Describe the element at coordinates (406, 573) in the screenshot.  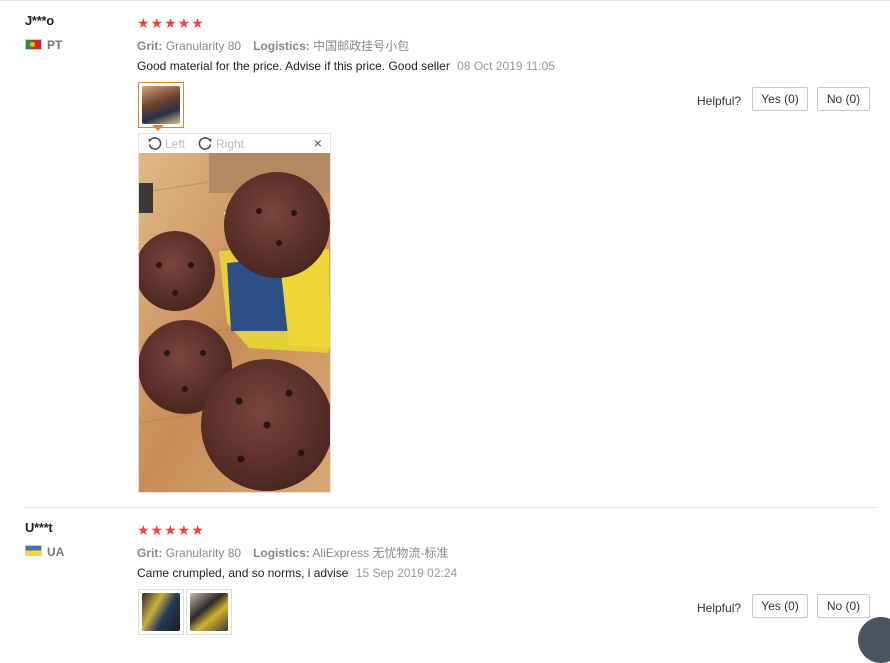
I see `review-date: 15 Sep 2019 02:24` at that location.